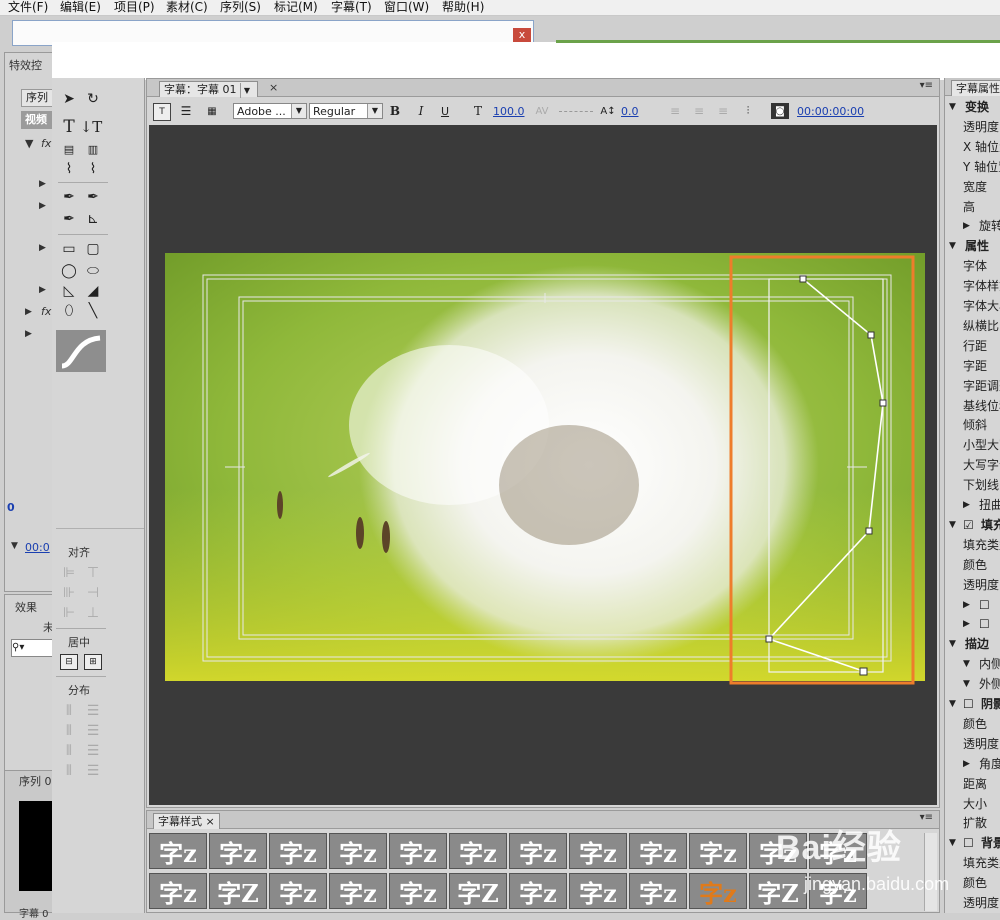 This screenshot has height=920, width=1000. Describe the element at coordinates (93, 169) in the screenshot. I see `vertical-path-type-tool-icon: ⌇` at that location.